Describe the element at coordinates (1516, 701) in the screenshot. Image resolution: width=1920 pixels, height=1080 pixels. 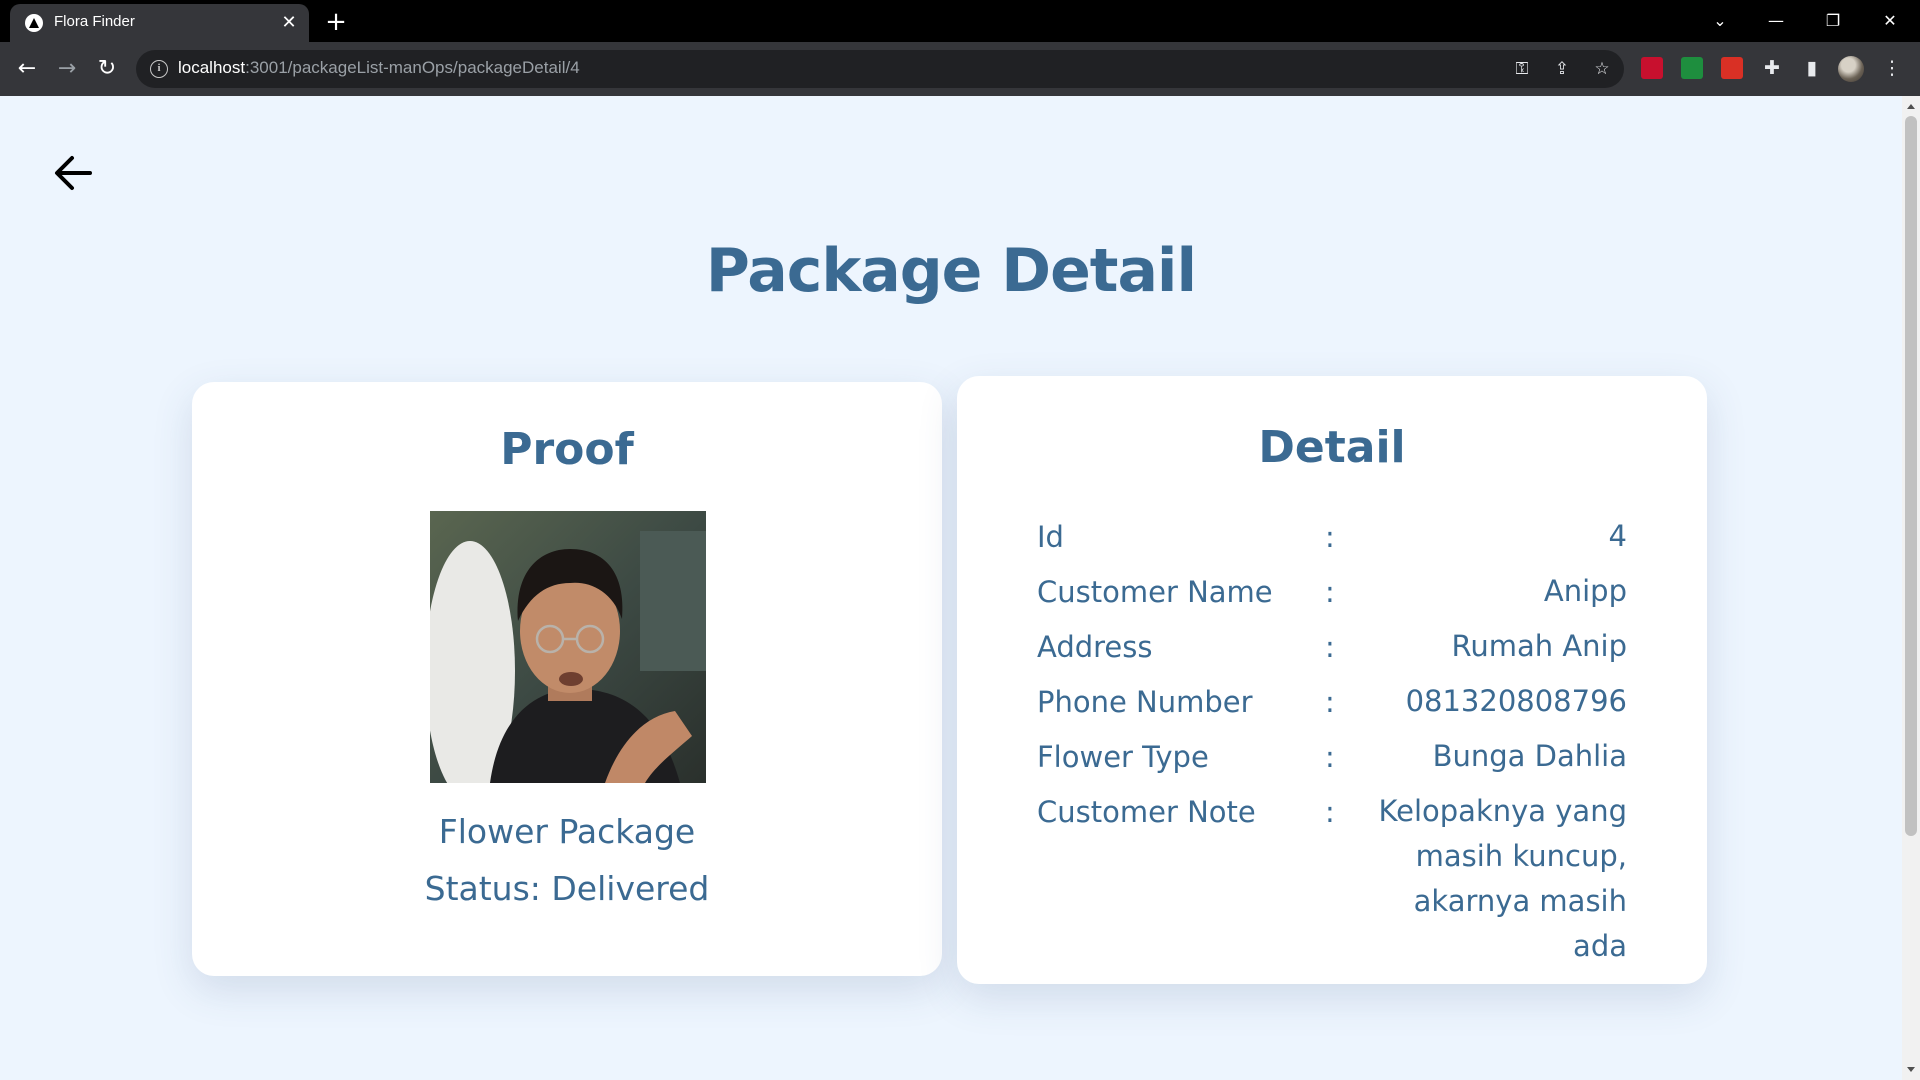
I see `detail-value: 081320808796` at that location.